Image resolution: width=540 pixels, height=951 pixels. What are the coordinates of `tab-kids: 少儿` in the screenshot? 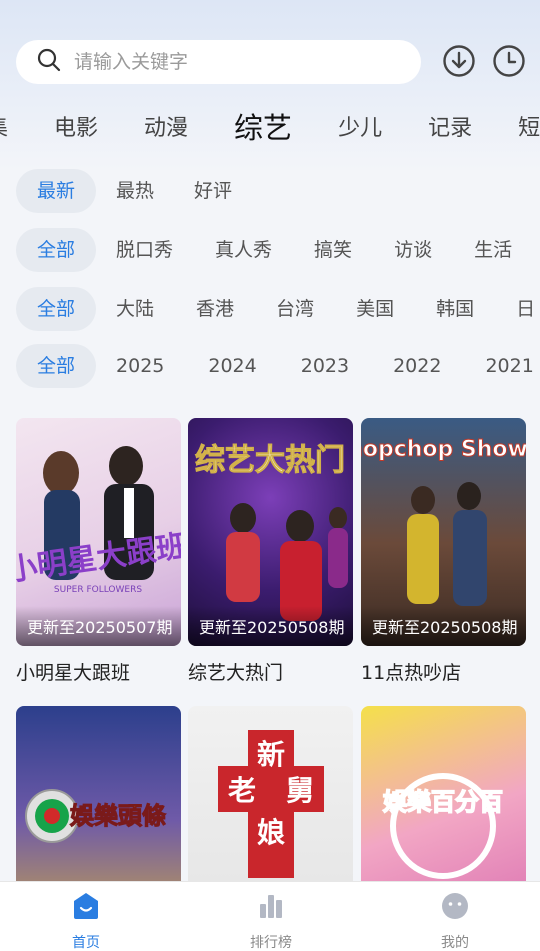 It's located at (360, 126).